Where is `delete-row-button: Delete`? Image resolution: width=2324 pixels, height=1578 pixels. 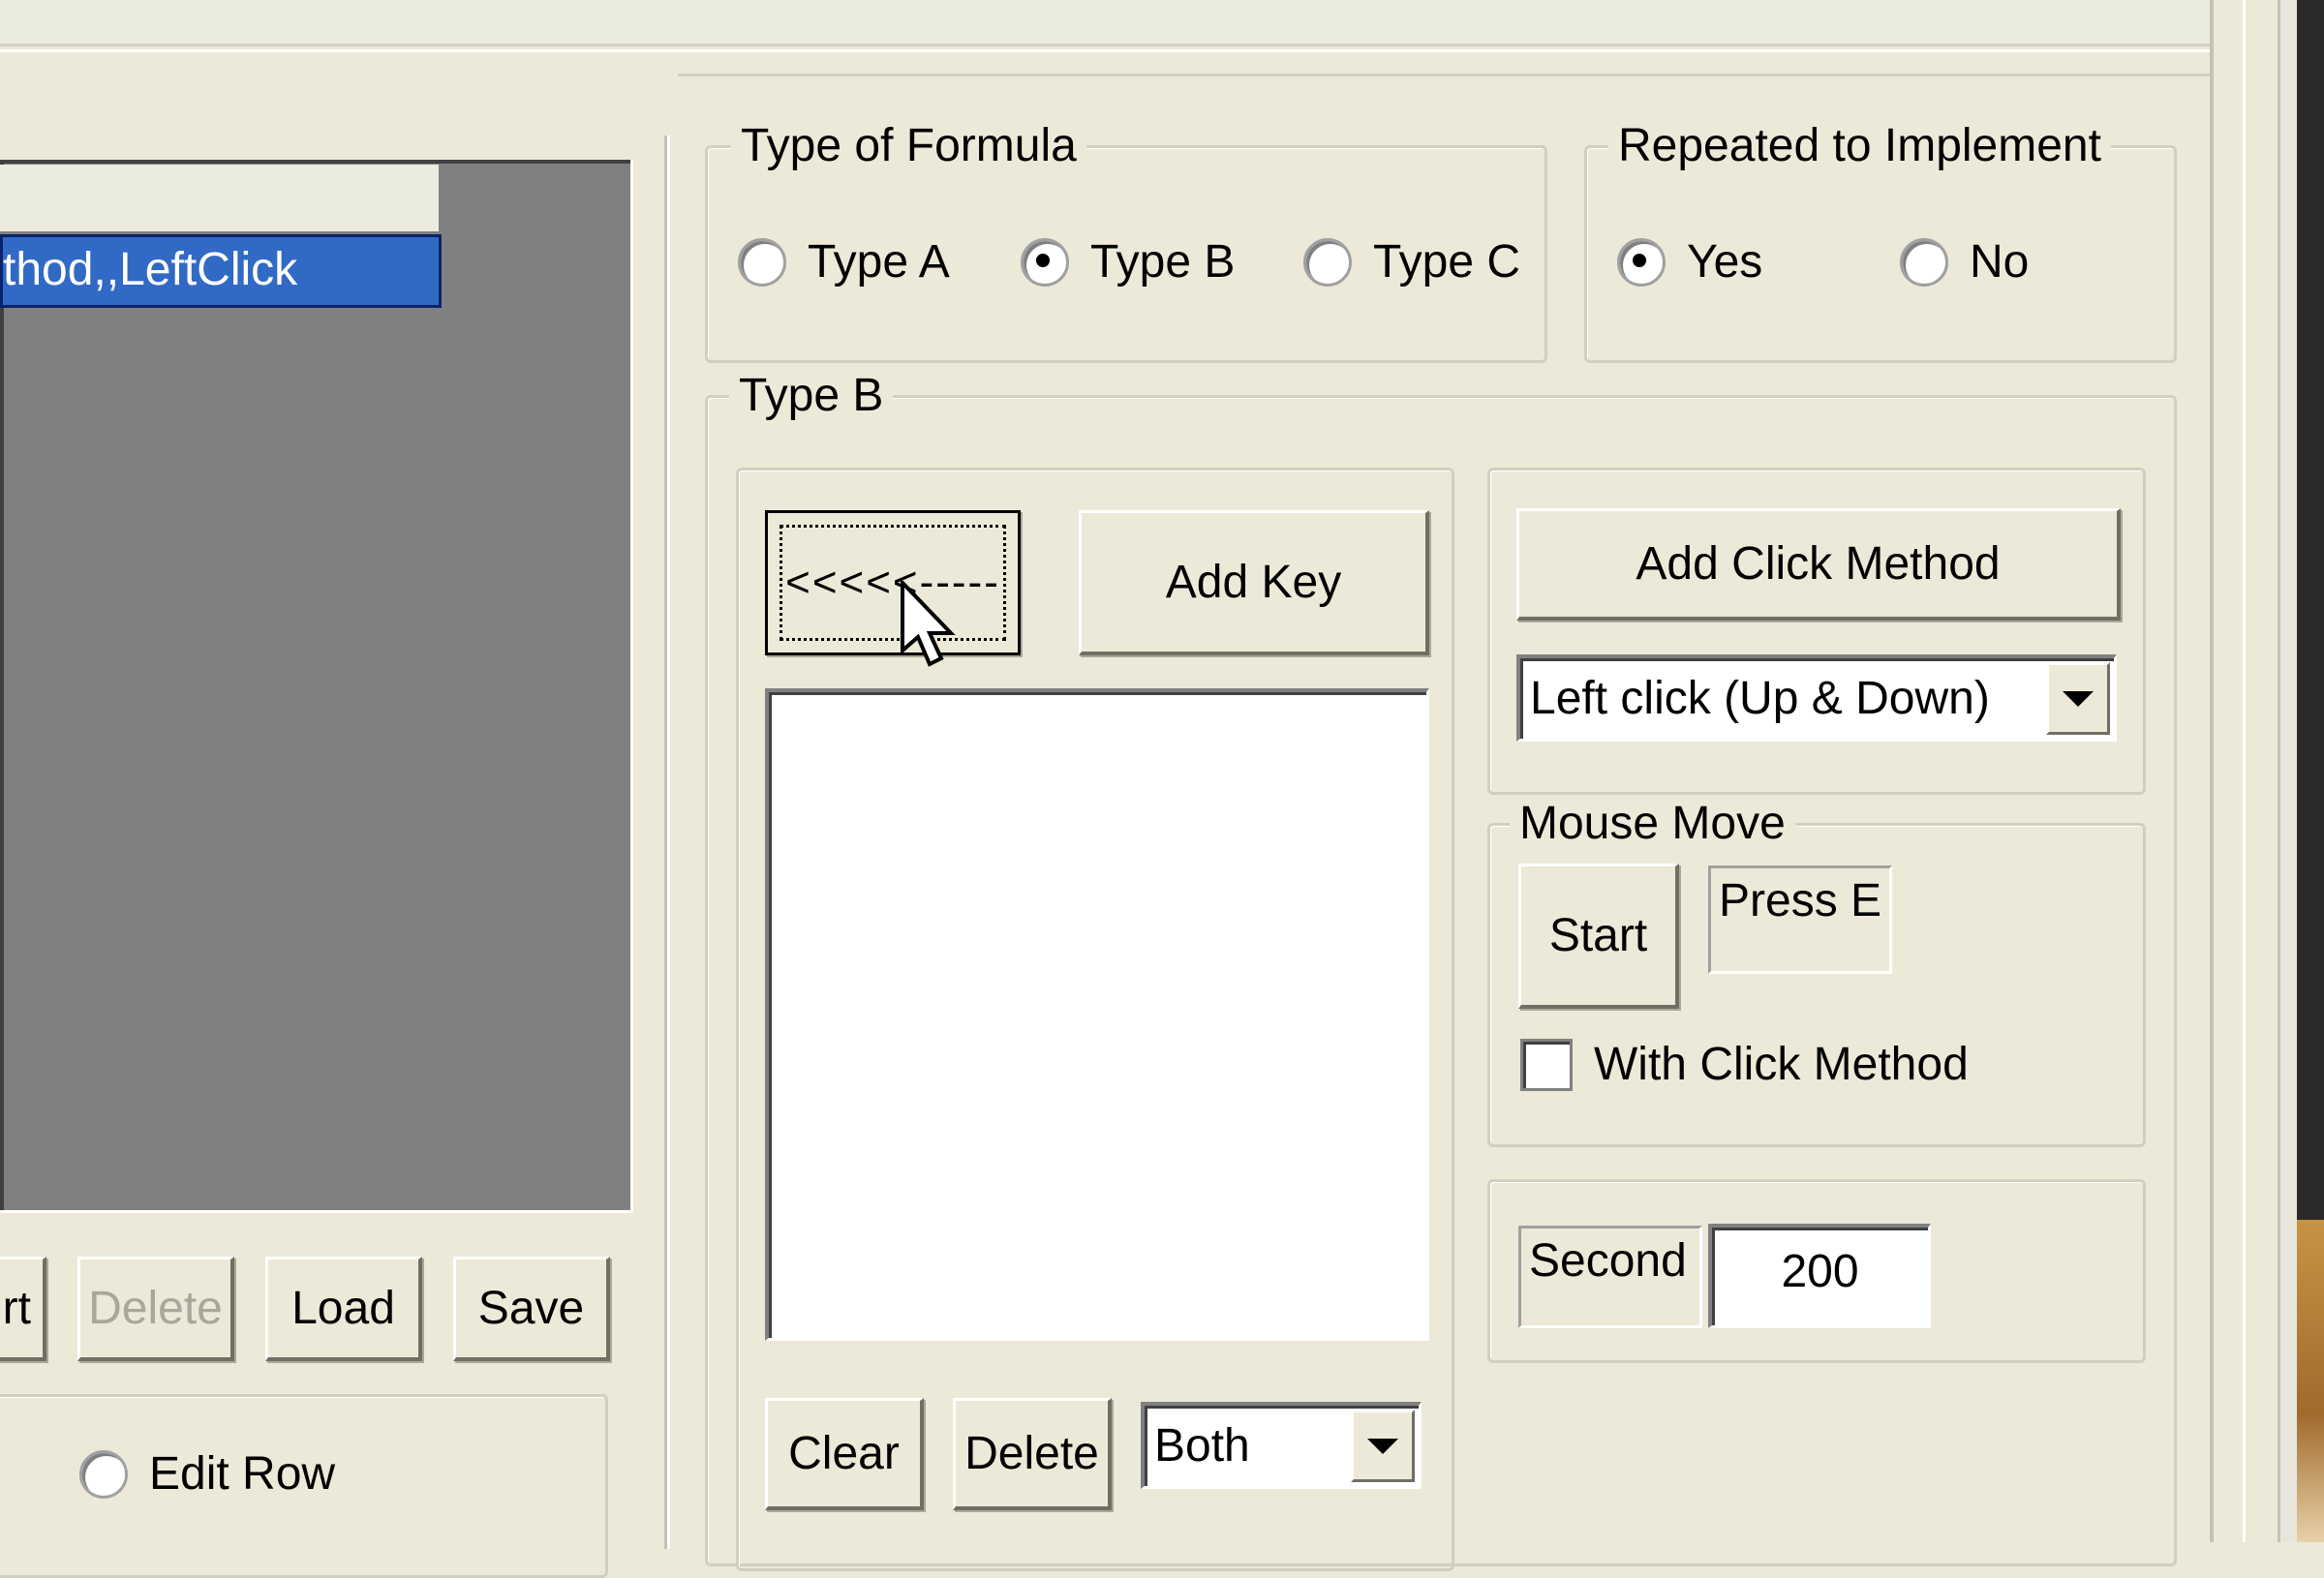
delete-row-button: Delete is located at coordinates (155, 1309).